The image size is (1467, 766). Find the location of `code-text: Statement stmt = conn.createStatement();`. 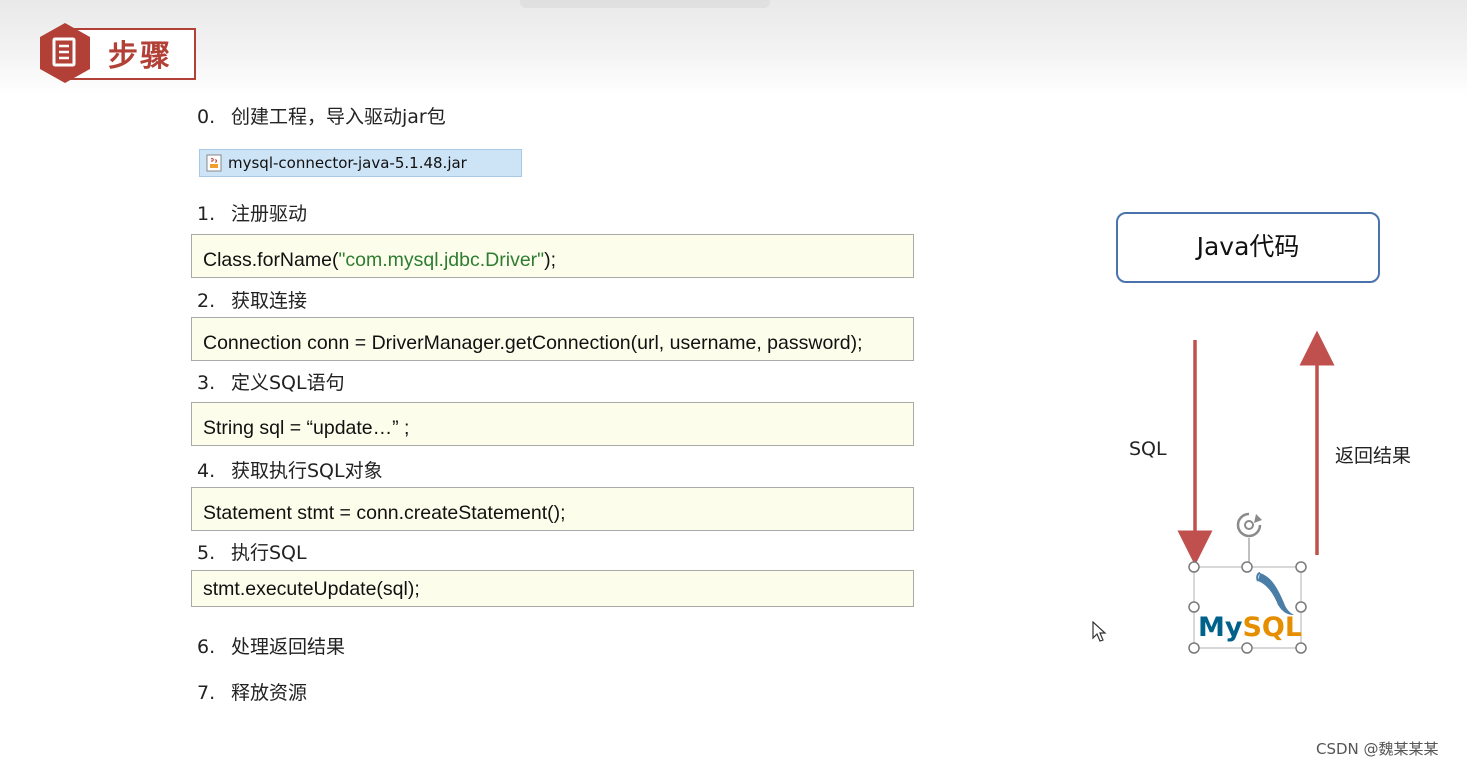

code-text: Statement stmt = conn.createStatement(); is located at coordinates (384, 513).